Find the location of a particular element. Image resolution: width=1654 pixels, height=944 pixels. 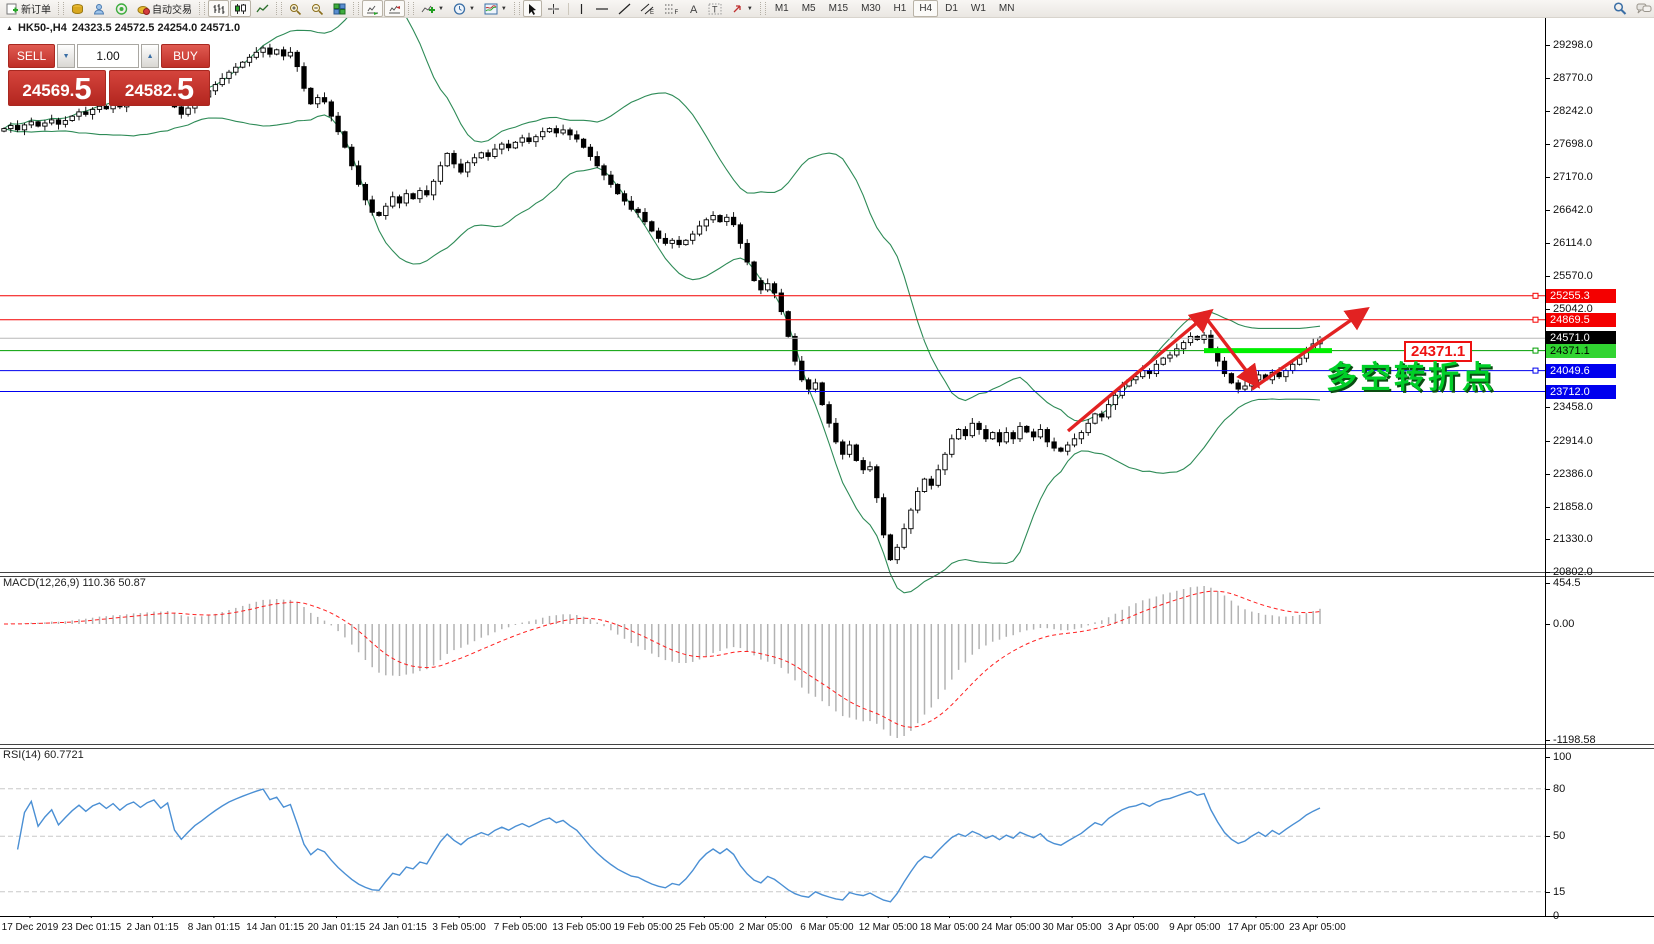

macd-tick is located at coordinates (1547, 583).